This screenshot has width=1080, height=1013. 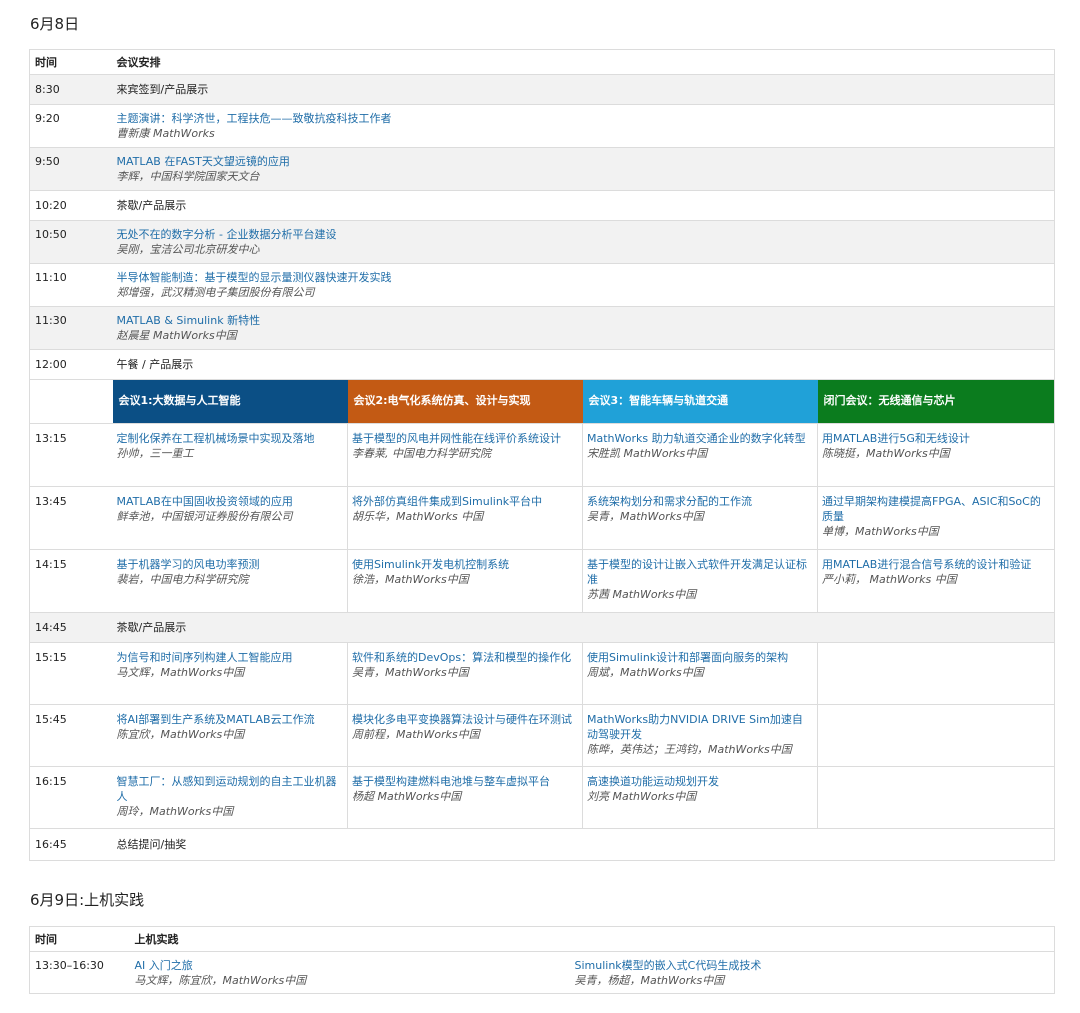 I want to click on talk-link: 主题演讲：科学济世，工程扶危——致敬抗疫科技工作者, so click(x=584, y=118).